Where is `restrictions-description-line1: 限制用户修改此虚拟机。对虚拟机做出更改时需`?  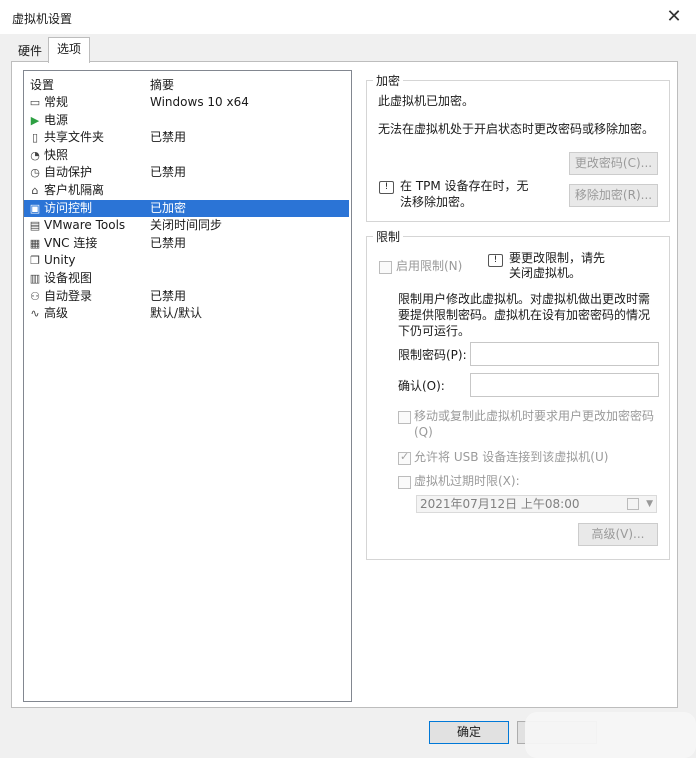 restrictions-description-line1: 限制用户修改此虚拟机。对虚拟机做出更改时需 is located at coordinates (524, 299).